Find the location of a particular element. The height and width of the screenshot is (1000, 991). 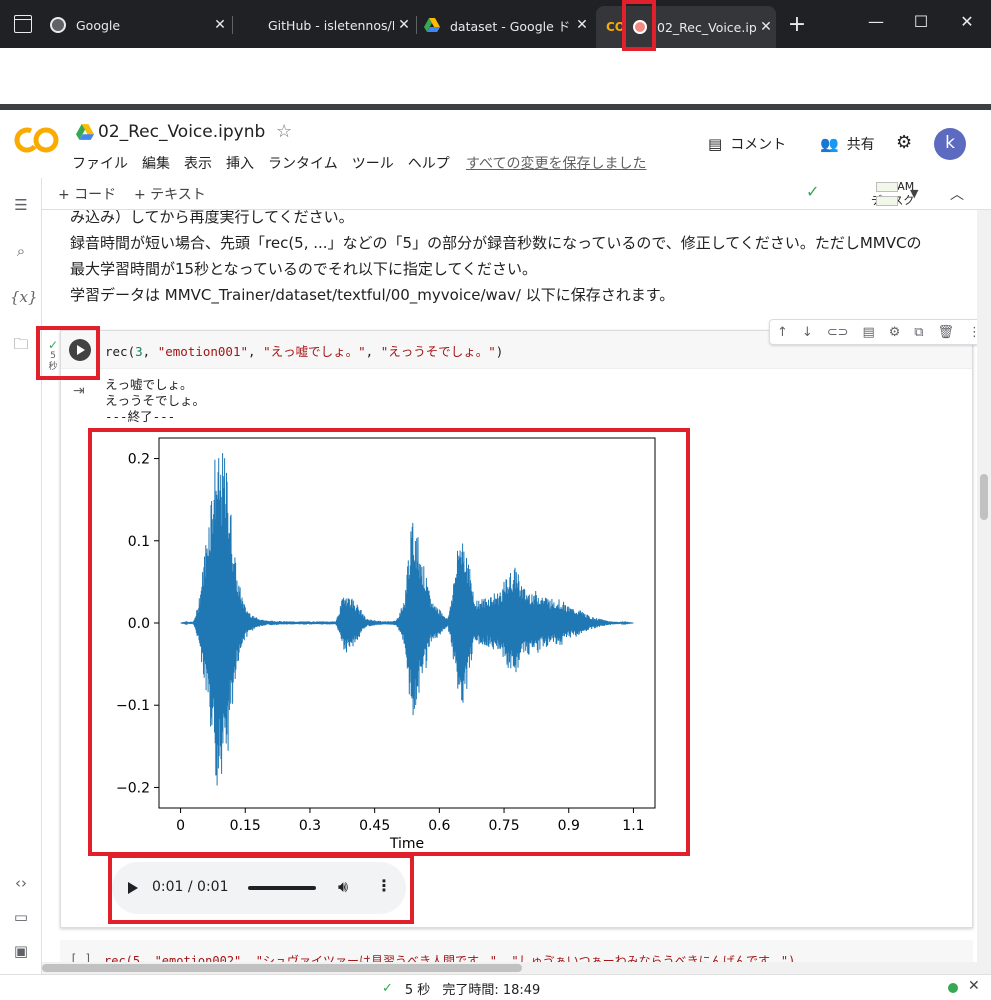

annotation-highlight-audio is located at coordinates (261, 889).